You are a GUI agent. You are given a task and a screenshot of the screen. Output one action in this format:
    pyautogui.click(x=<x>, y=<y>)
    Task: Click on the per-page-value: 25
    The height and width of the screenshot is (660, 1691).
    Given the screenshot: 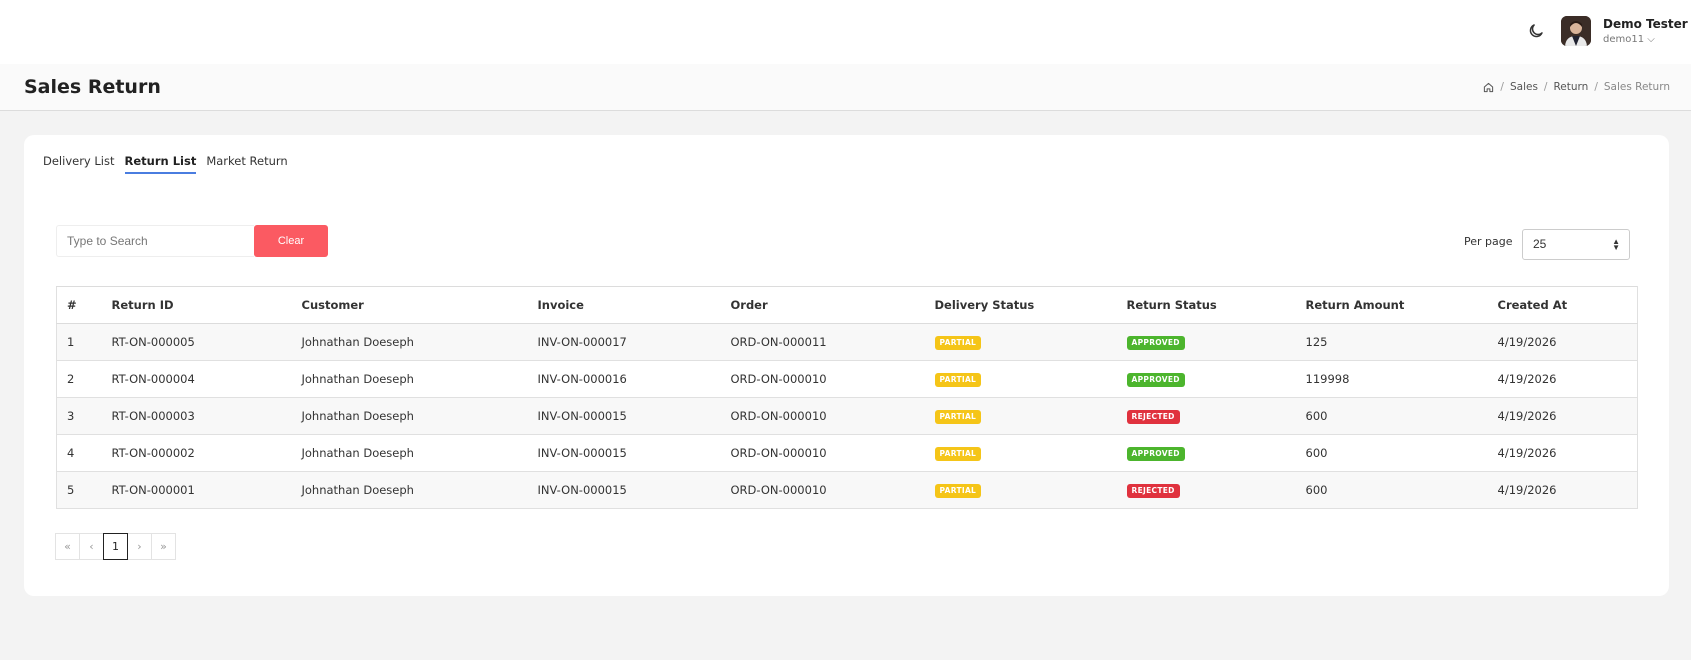 What is the action you would take?
    pyautogui.click(x=1540, y=244)
    